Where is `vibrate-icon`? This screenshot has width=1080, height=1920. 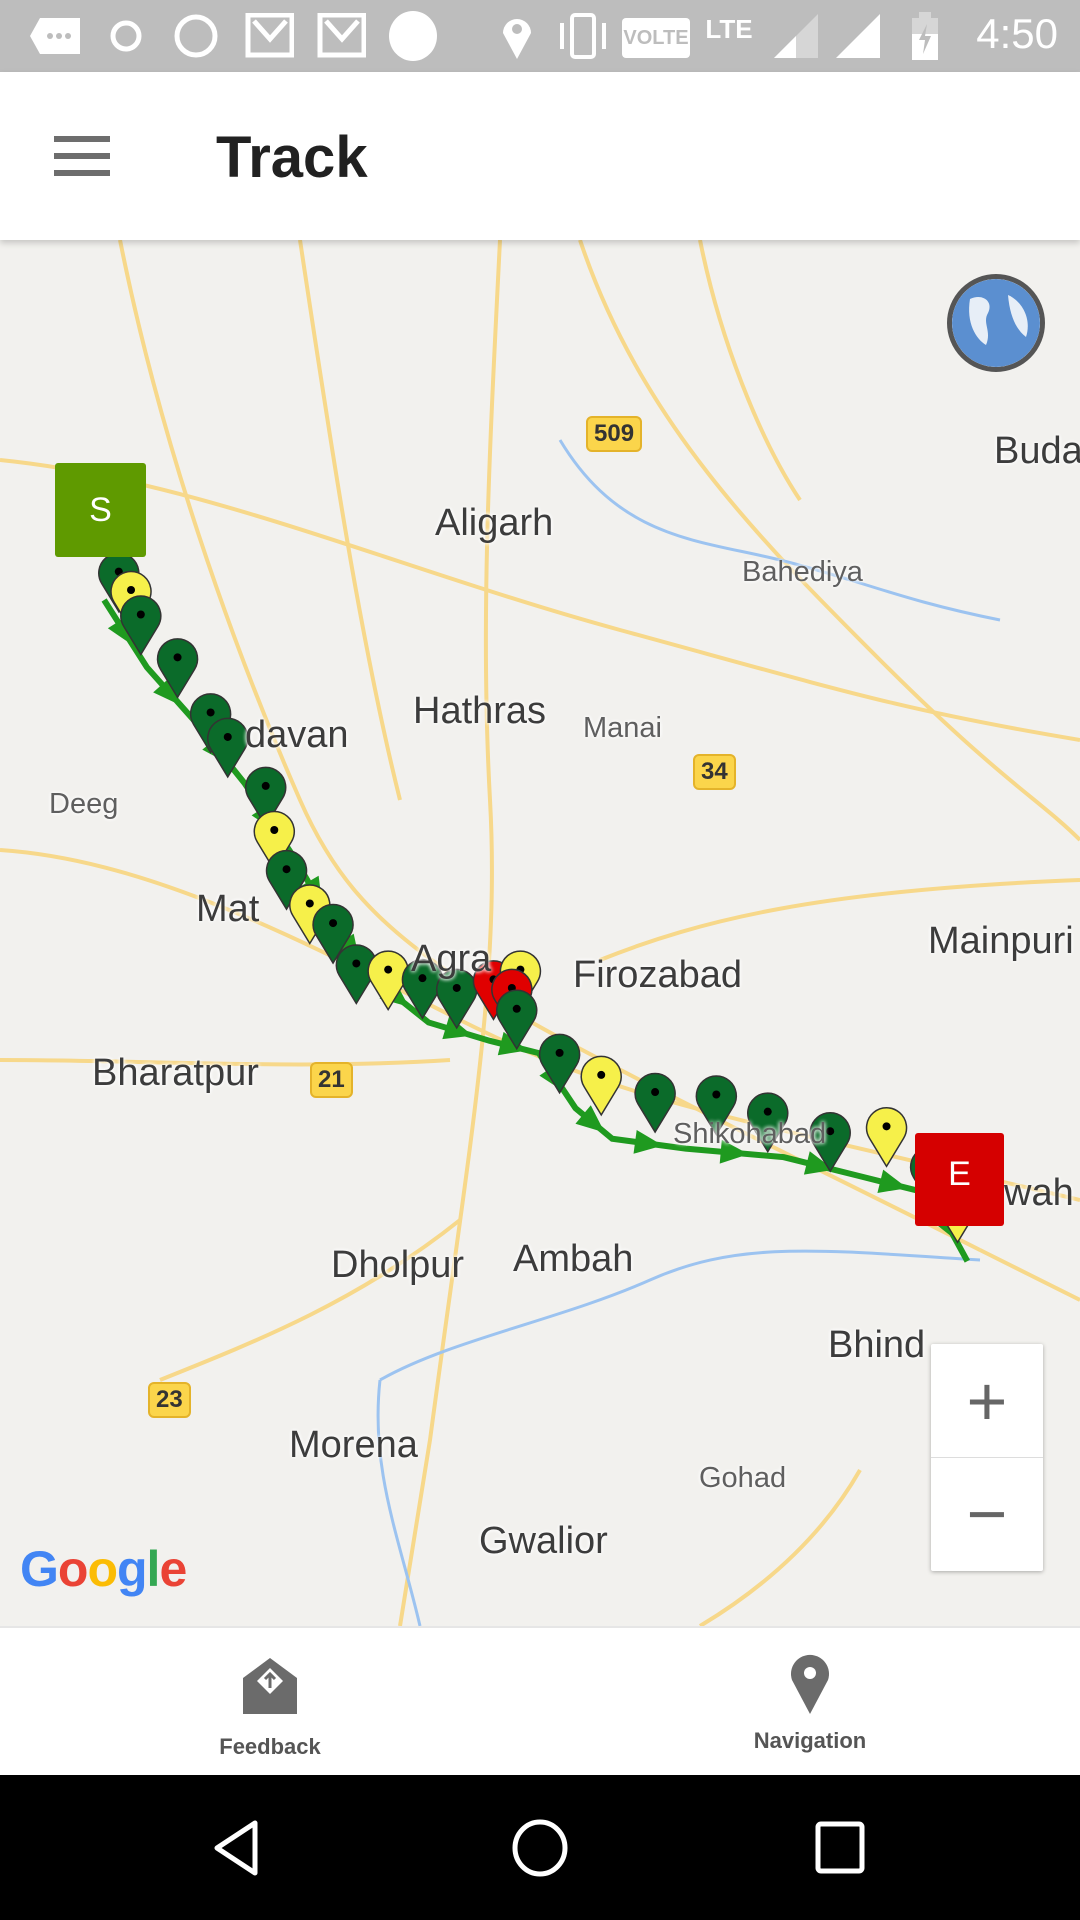 vibrate-icon is located at coordinates (583, 36).